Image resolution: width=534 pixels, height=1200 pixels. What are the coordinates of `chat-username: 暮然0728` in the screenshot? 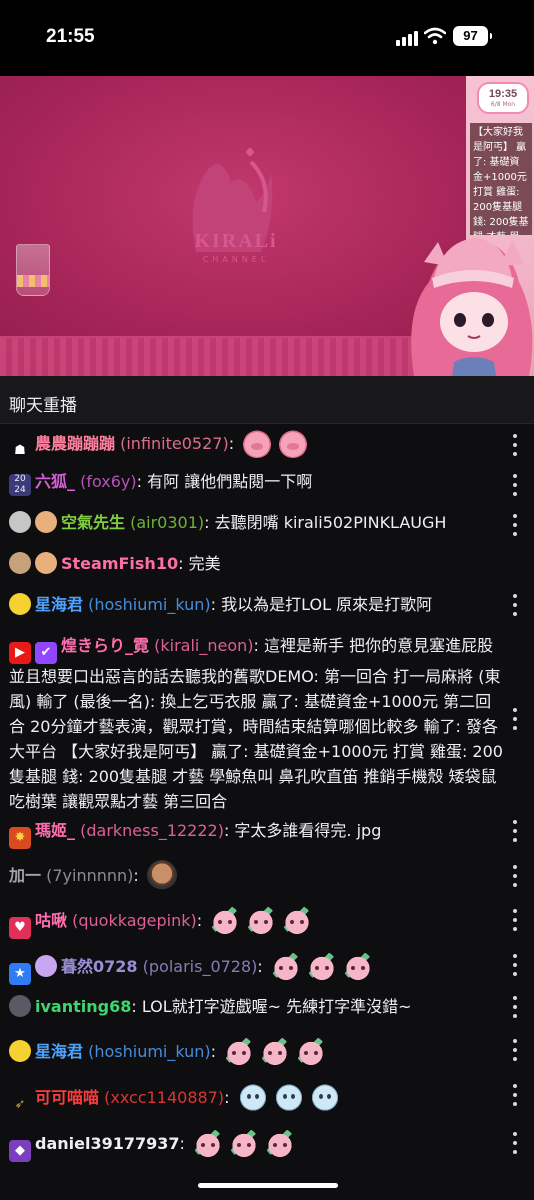 It's located at (99, 966).